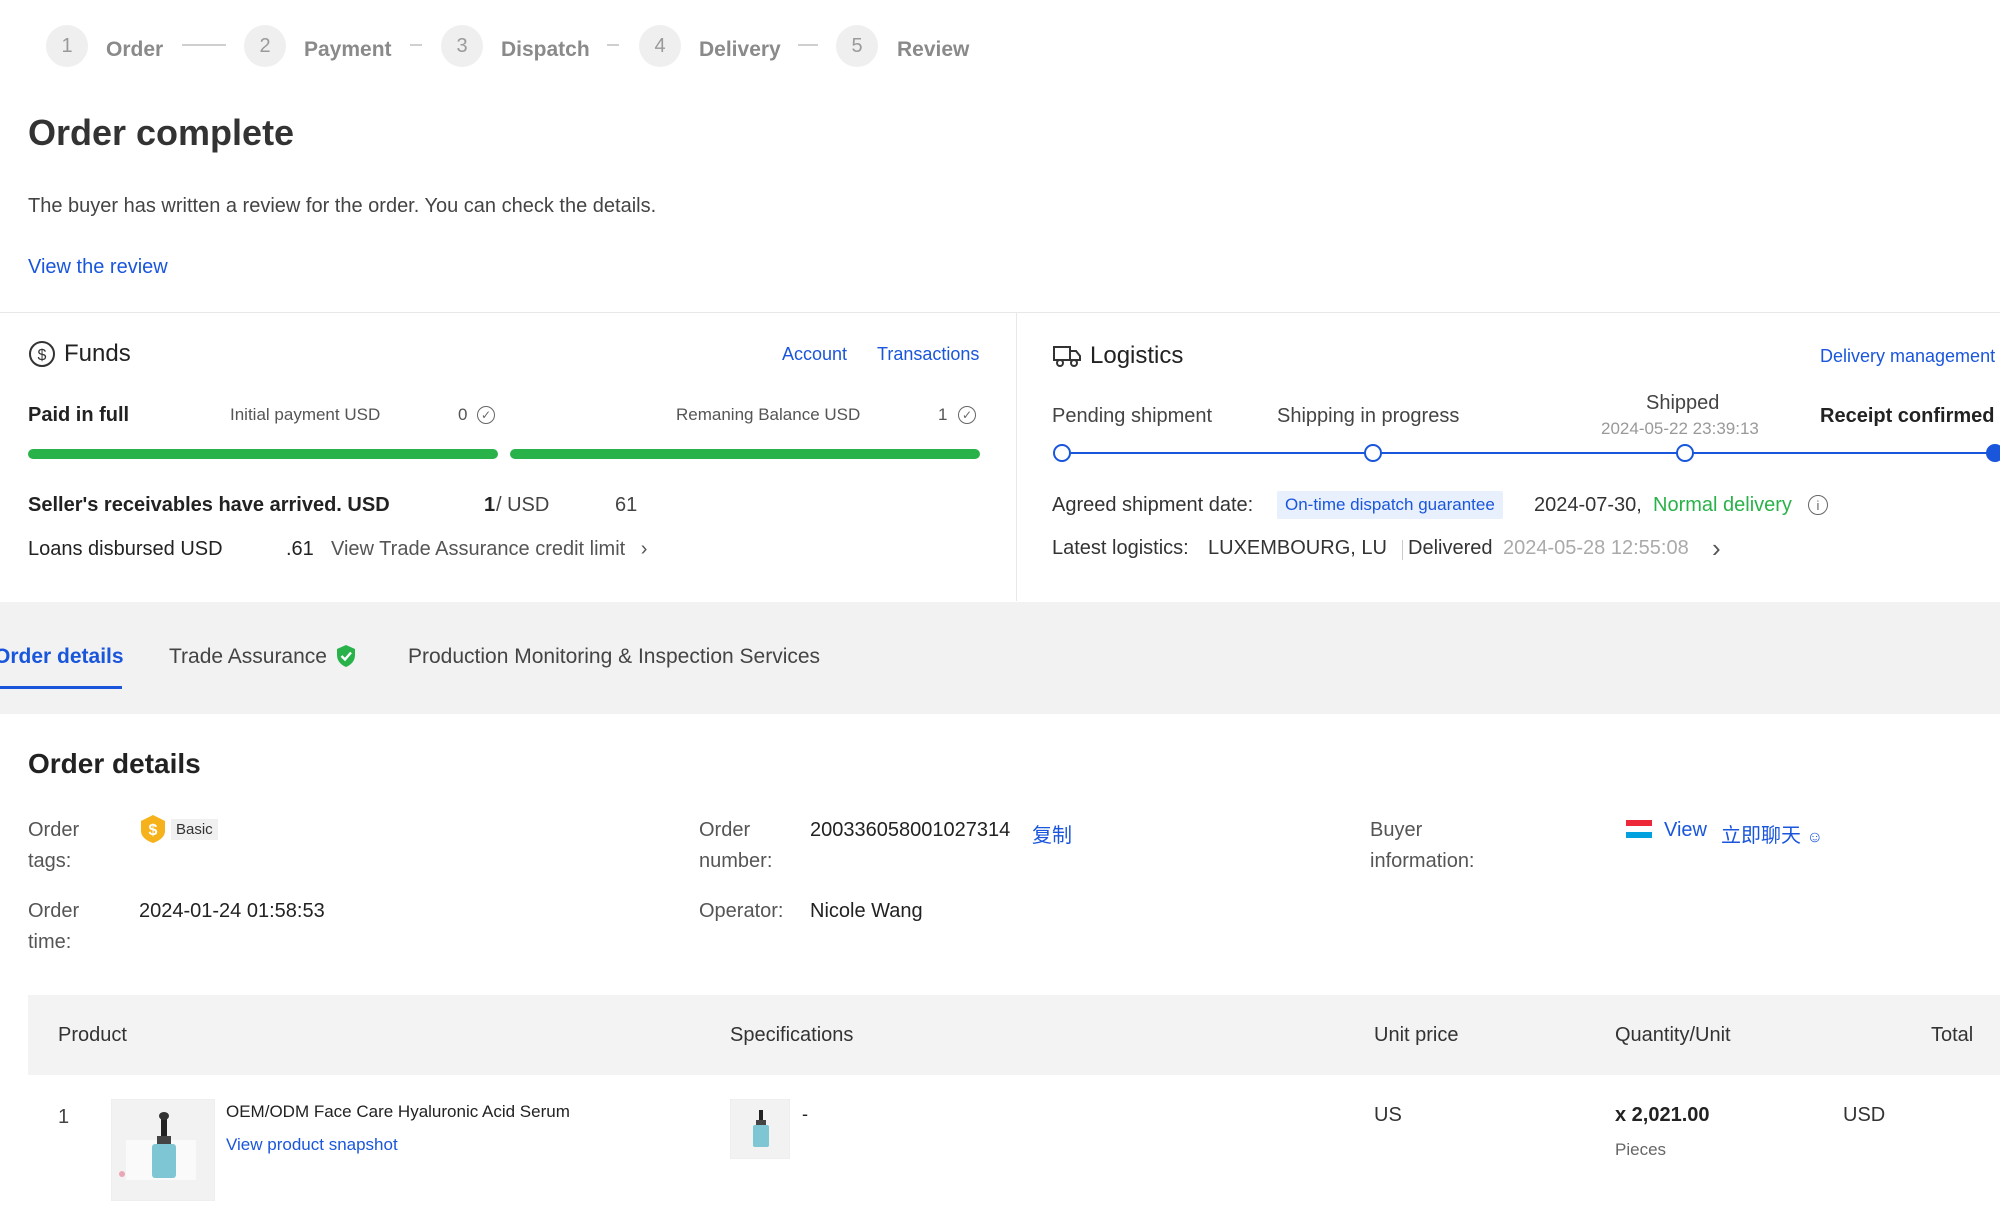  What do you see at coordinates (1662, 1115) in the screenshot?
I see `quantity-value: x 2,021.00` at bounding box center [1662, 1115].